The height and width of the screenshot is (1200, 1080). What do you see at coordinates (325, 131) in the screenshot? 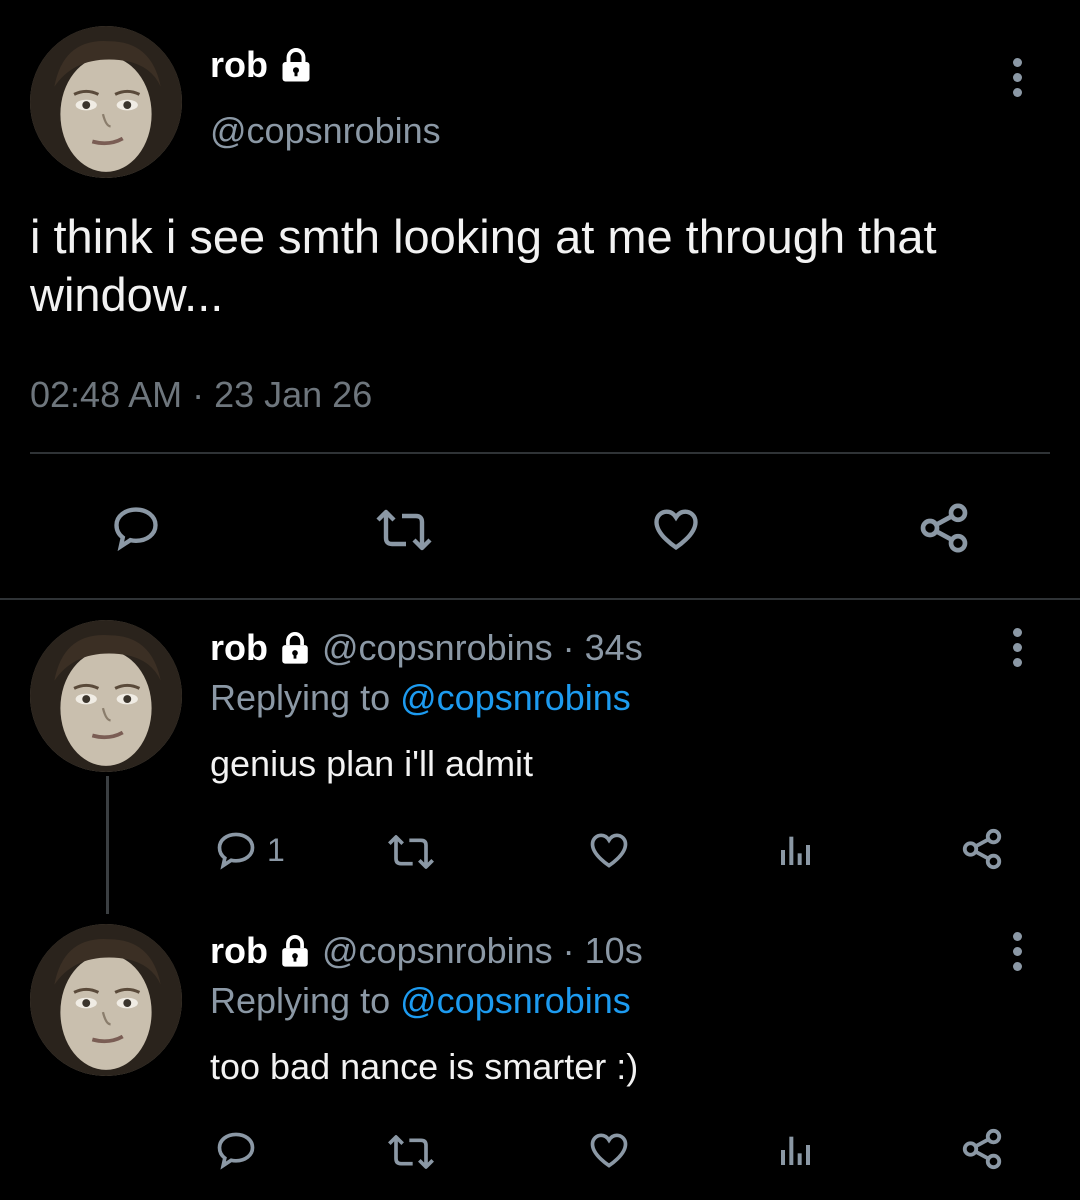
I see `handle: @copsnrobins` at bounding box center [325, 131].